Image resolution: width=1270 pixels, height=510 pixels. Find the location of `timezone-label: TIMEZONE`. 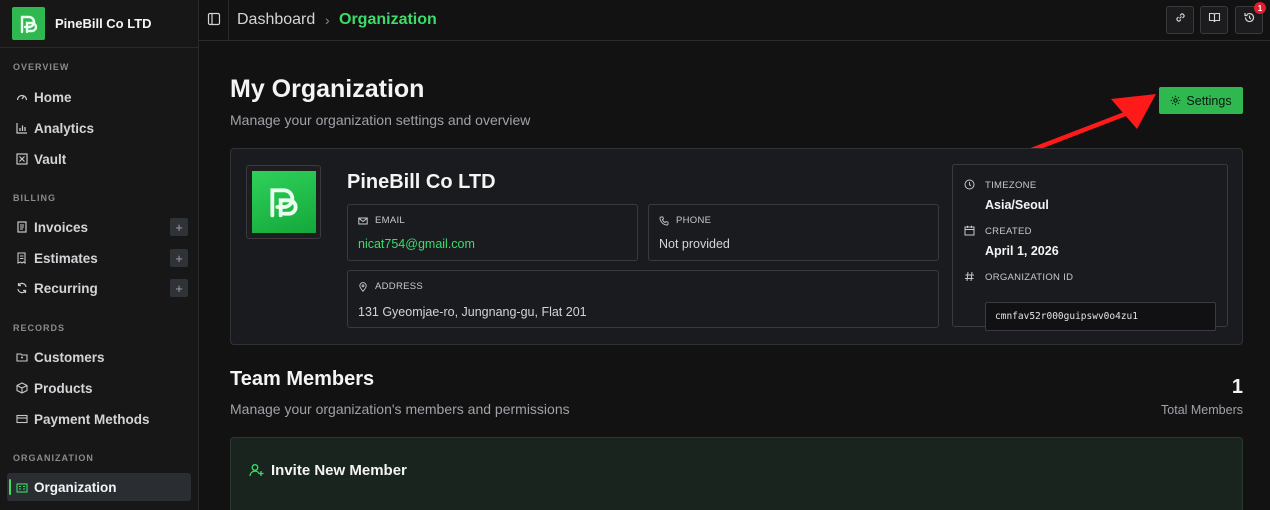

timezone-label: TIMEZONE is located at coordinates (1011, 185).